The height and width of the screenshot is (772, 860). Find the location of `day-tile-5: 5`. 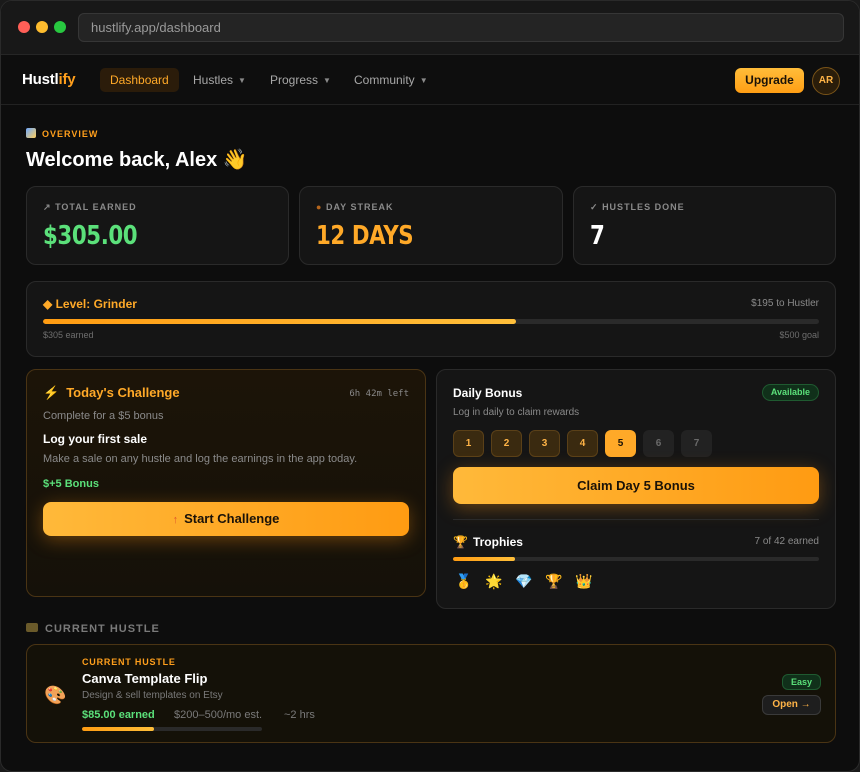

day-tile-5: 5 is located at coordinates (620, 443).